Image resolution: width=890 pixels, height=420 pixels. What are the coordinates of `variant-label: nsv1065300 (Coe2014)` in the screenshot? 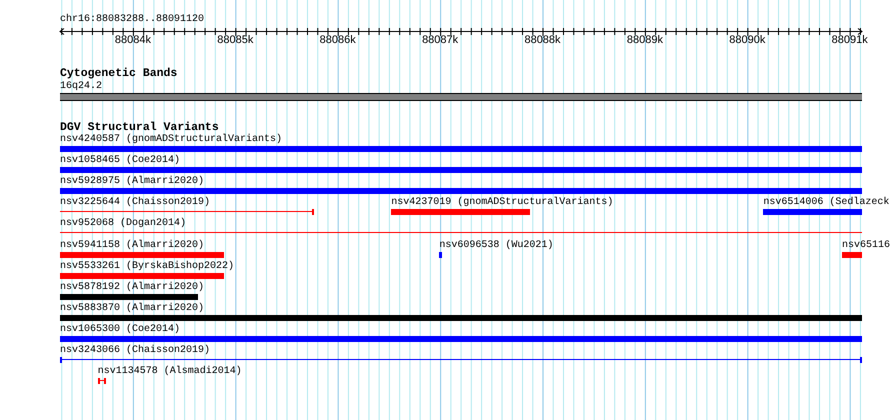 It's located at (120, 330).